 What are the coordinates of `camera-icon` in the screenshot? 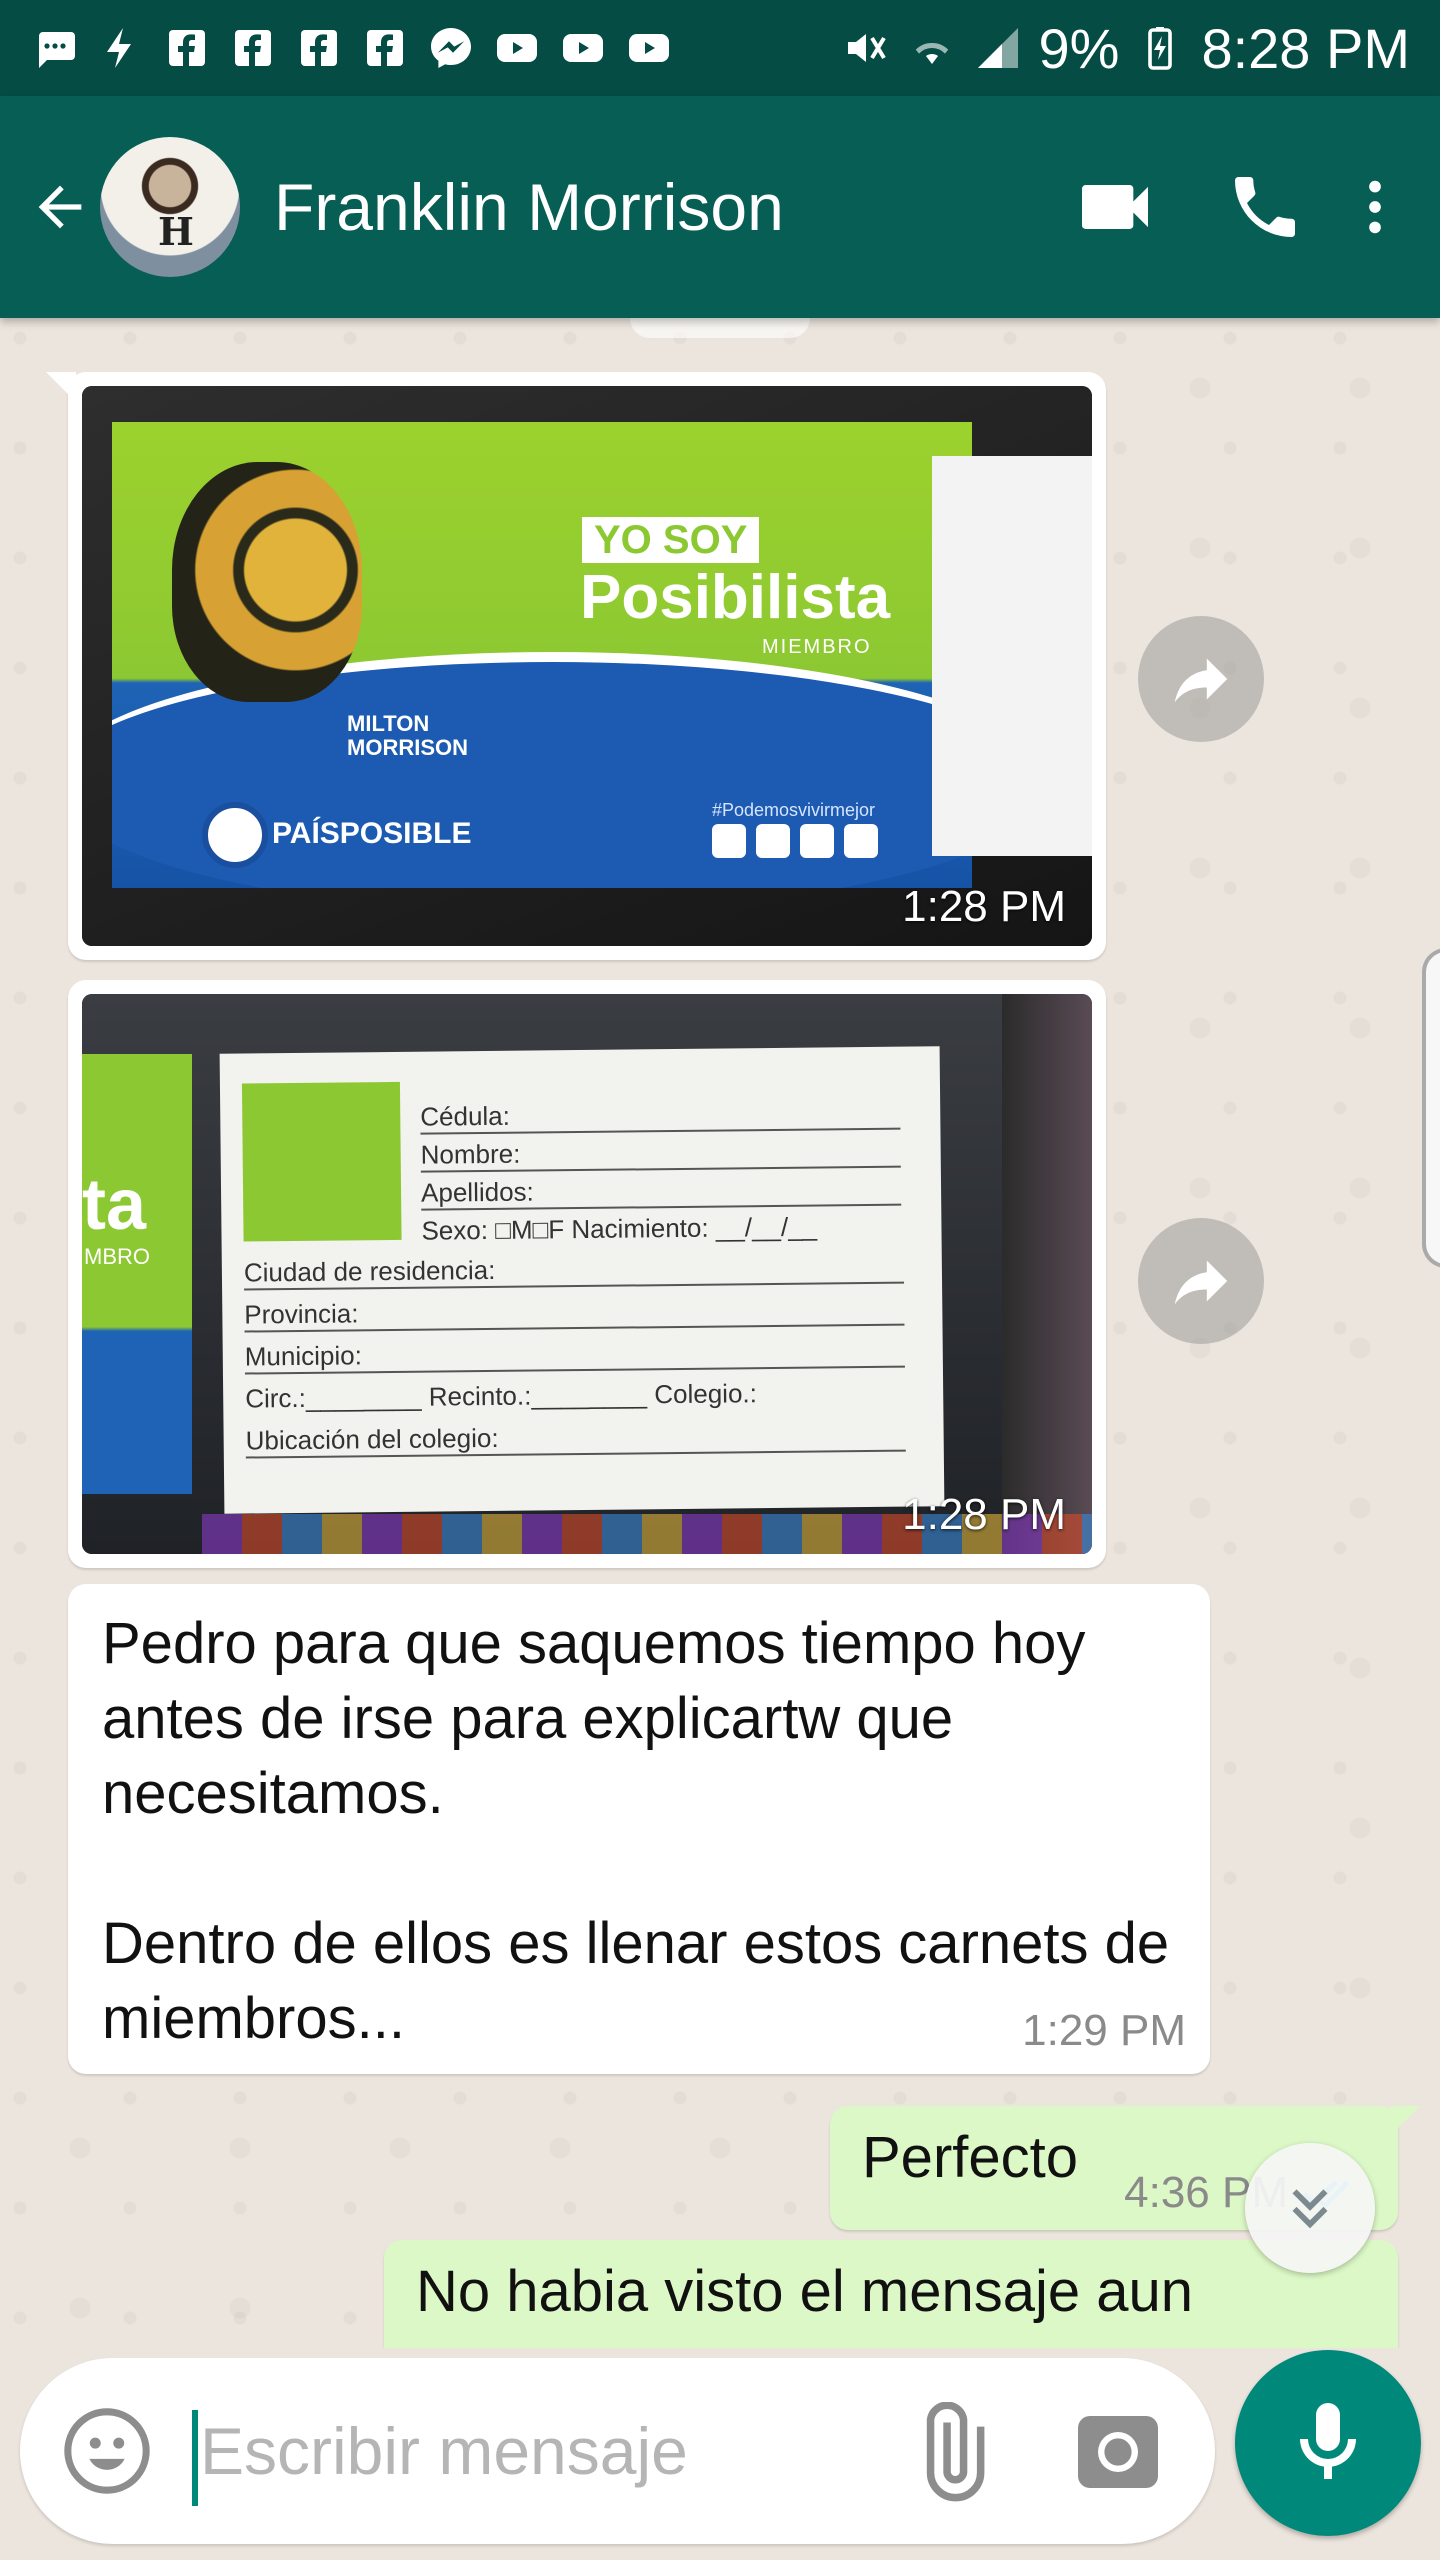 It's located at (1118, 2452).